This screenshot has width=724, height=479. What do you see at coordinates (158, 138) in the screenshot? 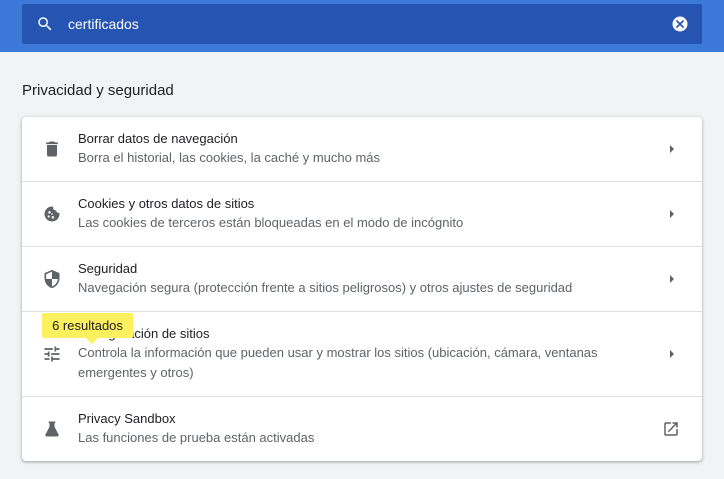
I see `row-title: Borrar datos de navegación` at bounding box center [158, 138].